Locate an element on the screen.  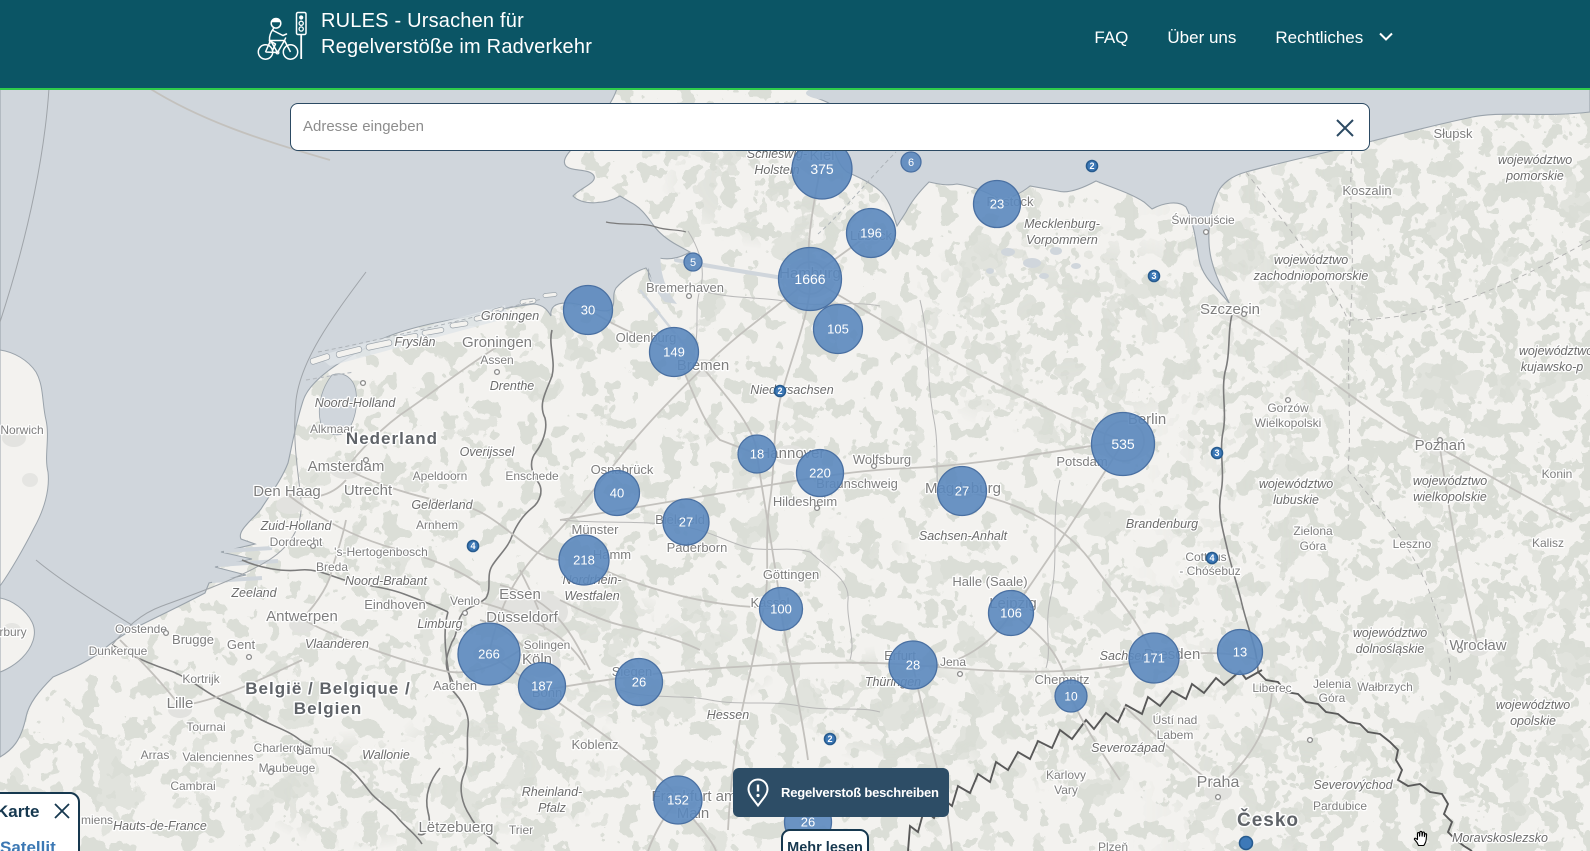
svg-text: Essen is located at coordinates (520, 594).